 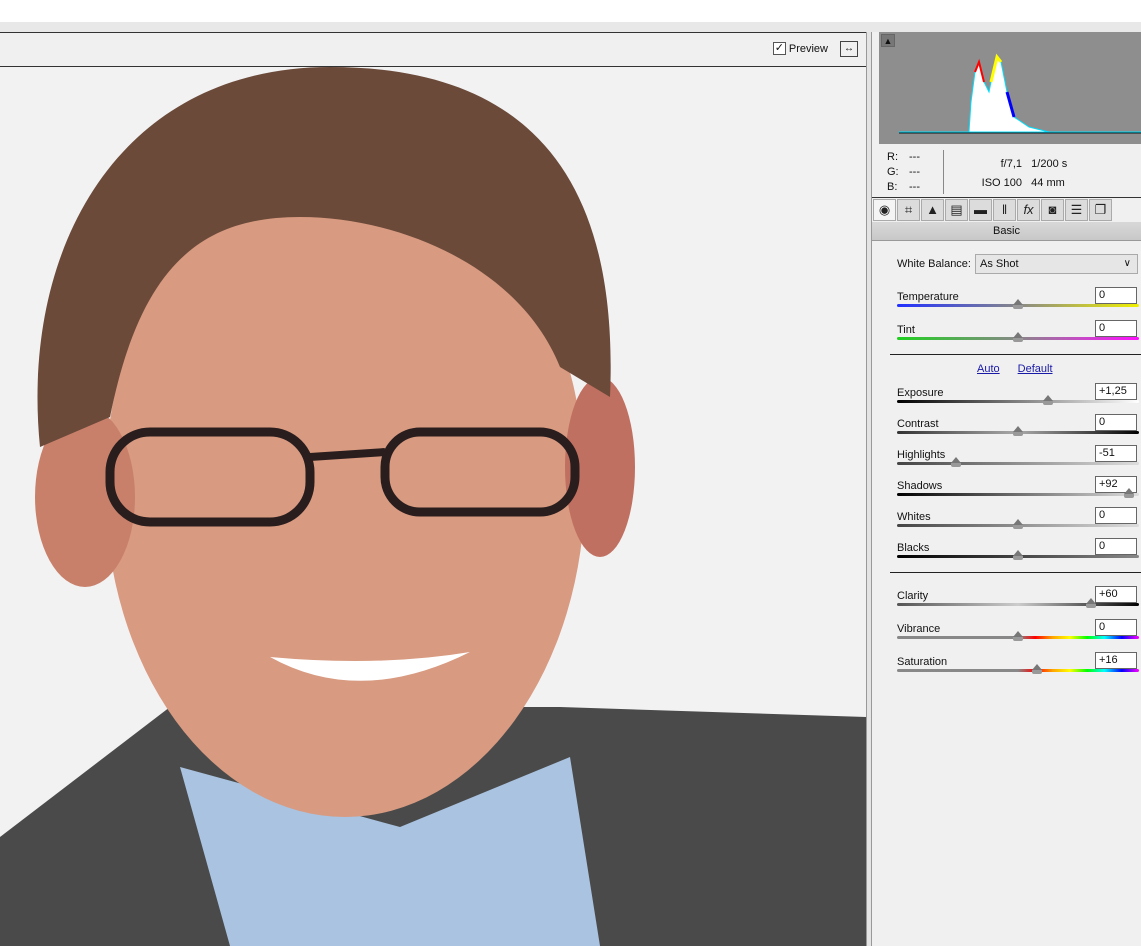 I want to click on preview-toolbar: ✓ Preview ↔, so click(x=433, y=49).